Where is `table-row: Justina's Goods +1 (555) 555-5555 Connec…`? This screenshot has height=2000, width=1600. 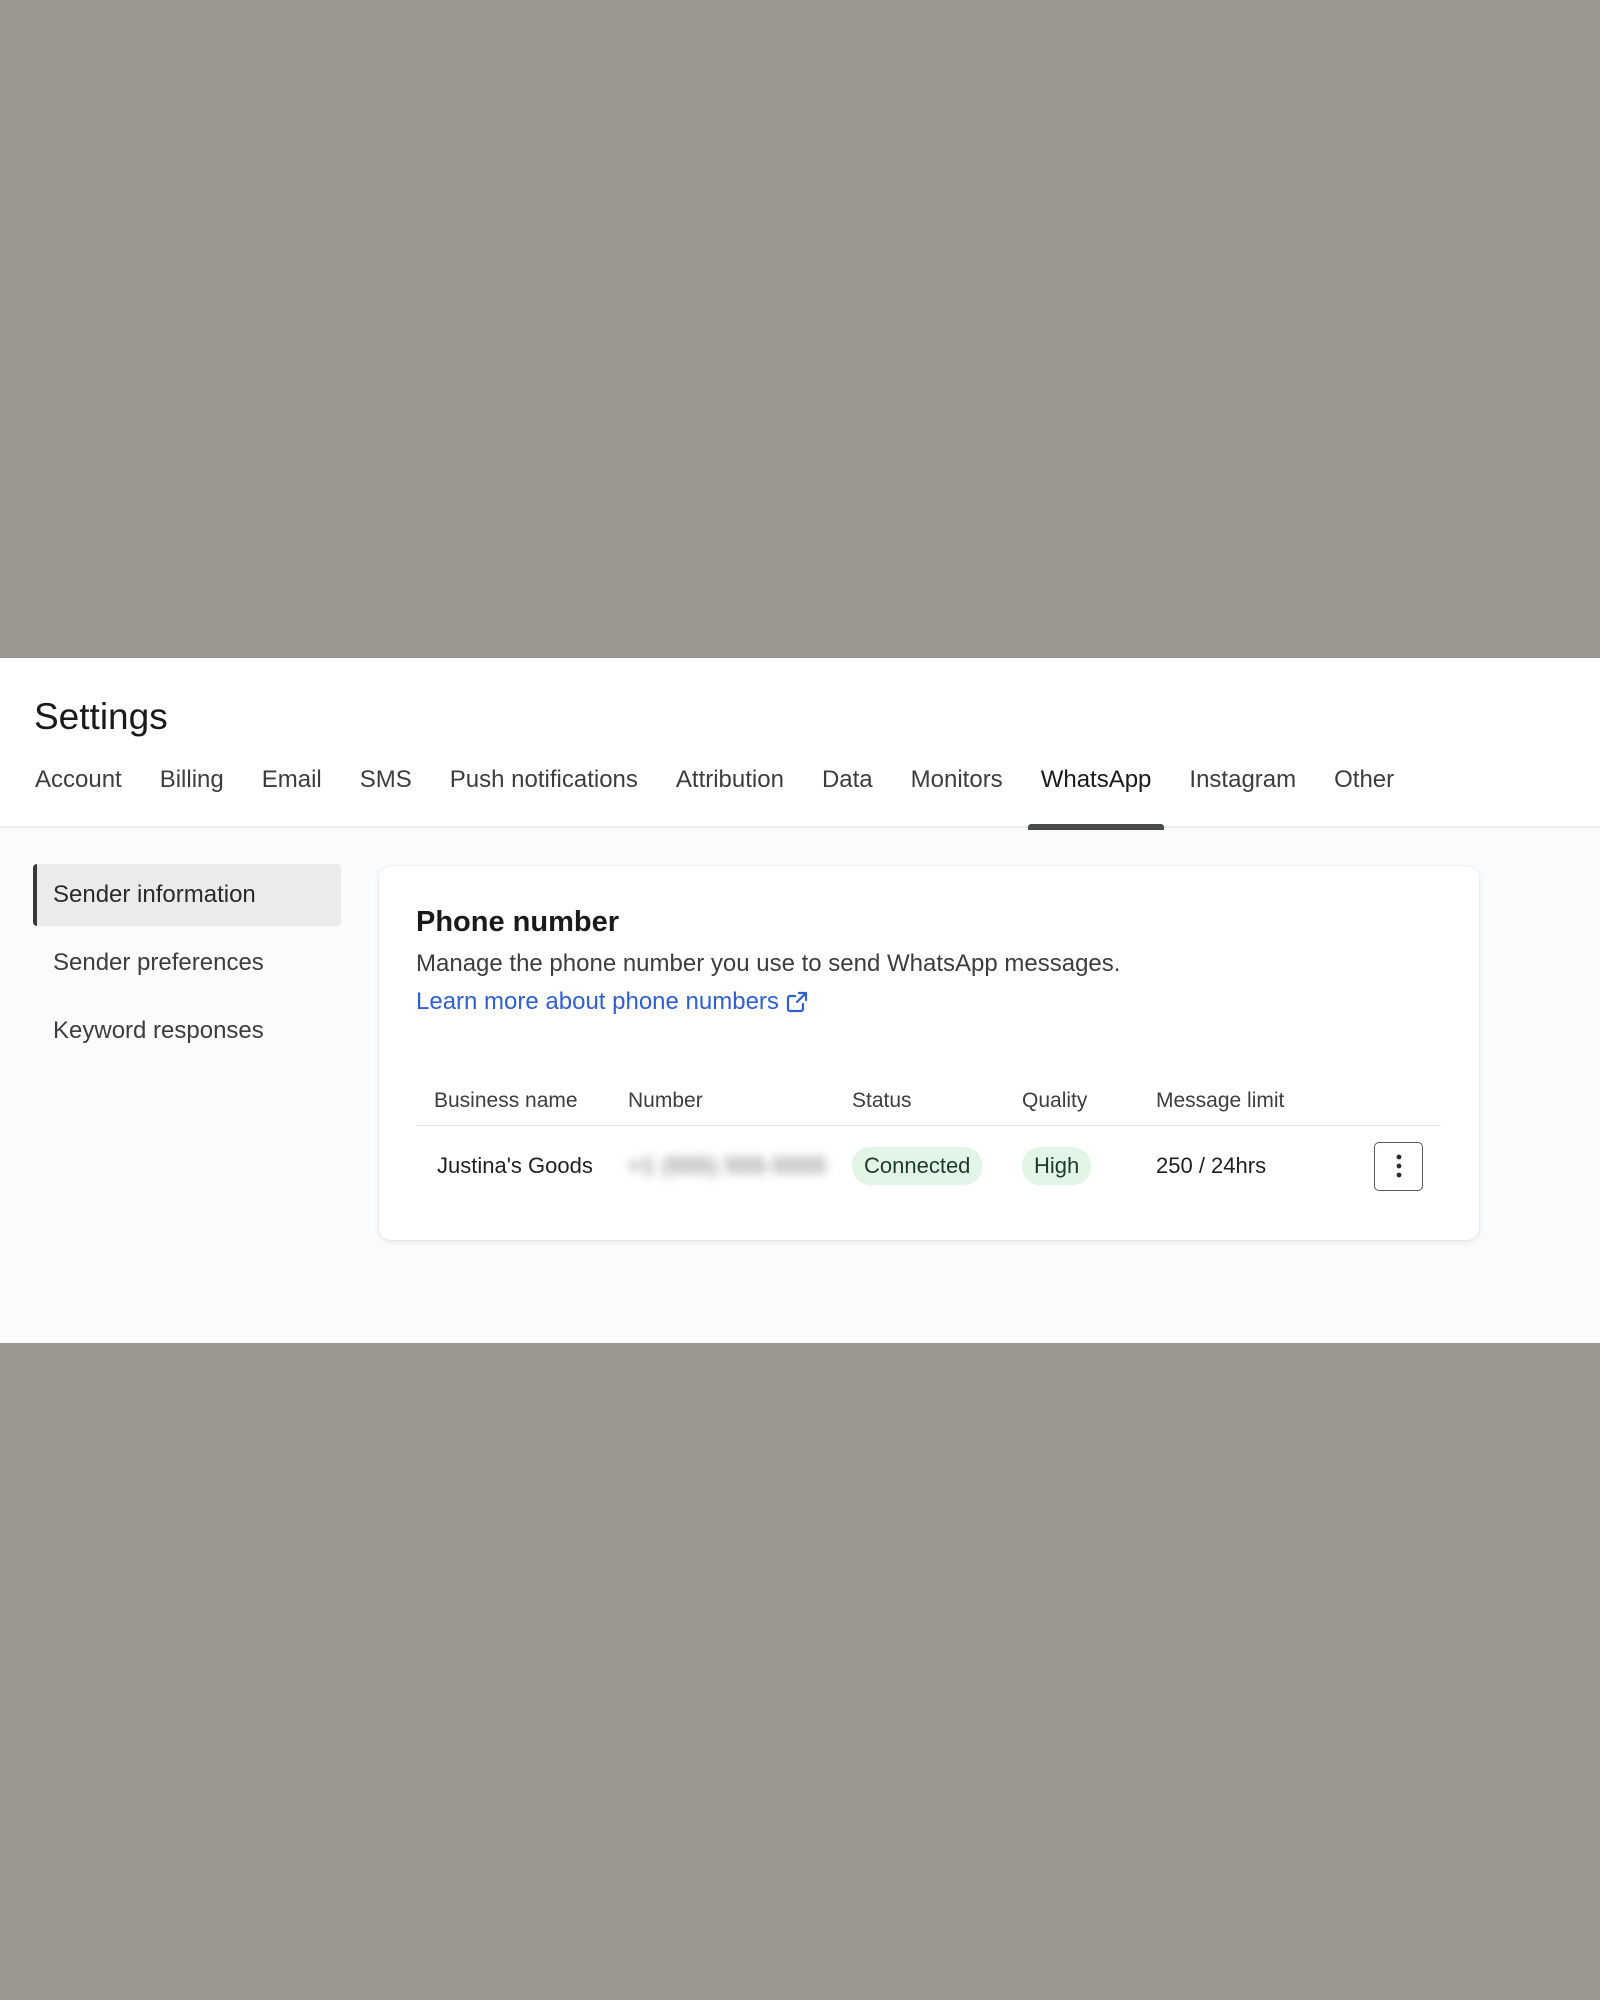
table-row: Justina's Goods +1 (555) 555-5555 Connec… is located at coordinates (928, 1166).